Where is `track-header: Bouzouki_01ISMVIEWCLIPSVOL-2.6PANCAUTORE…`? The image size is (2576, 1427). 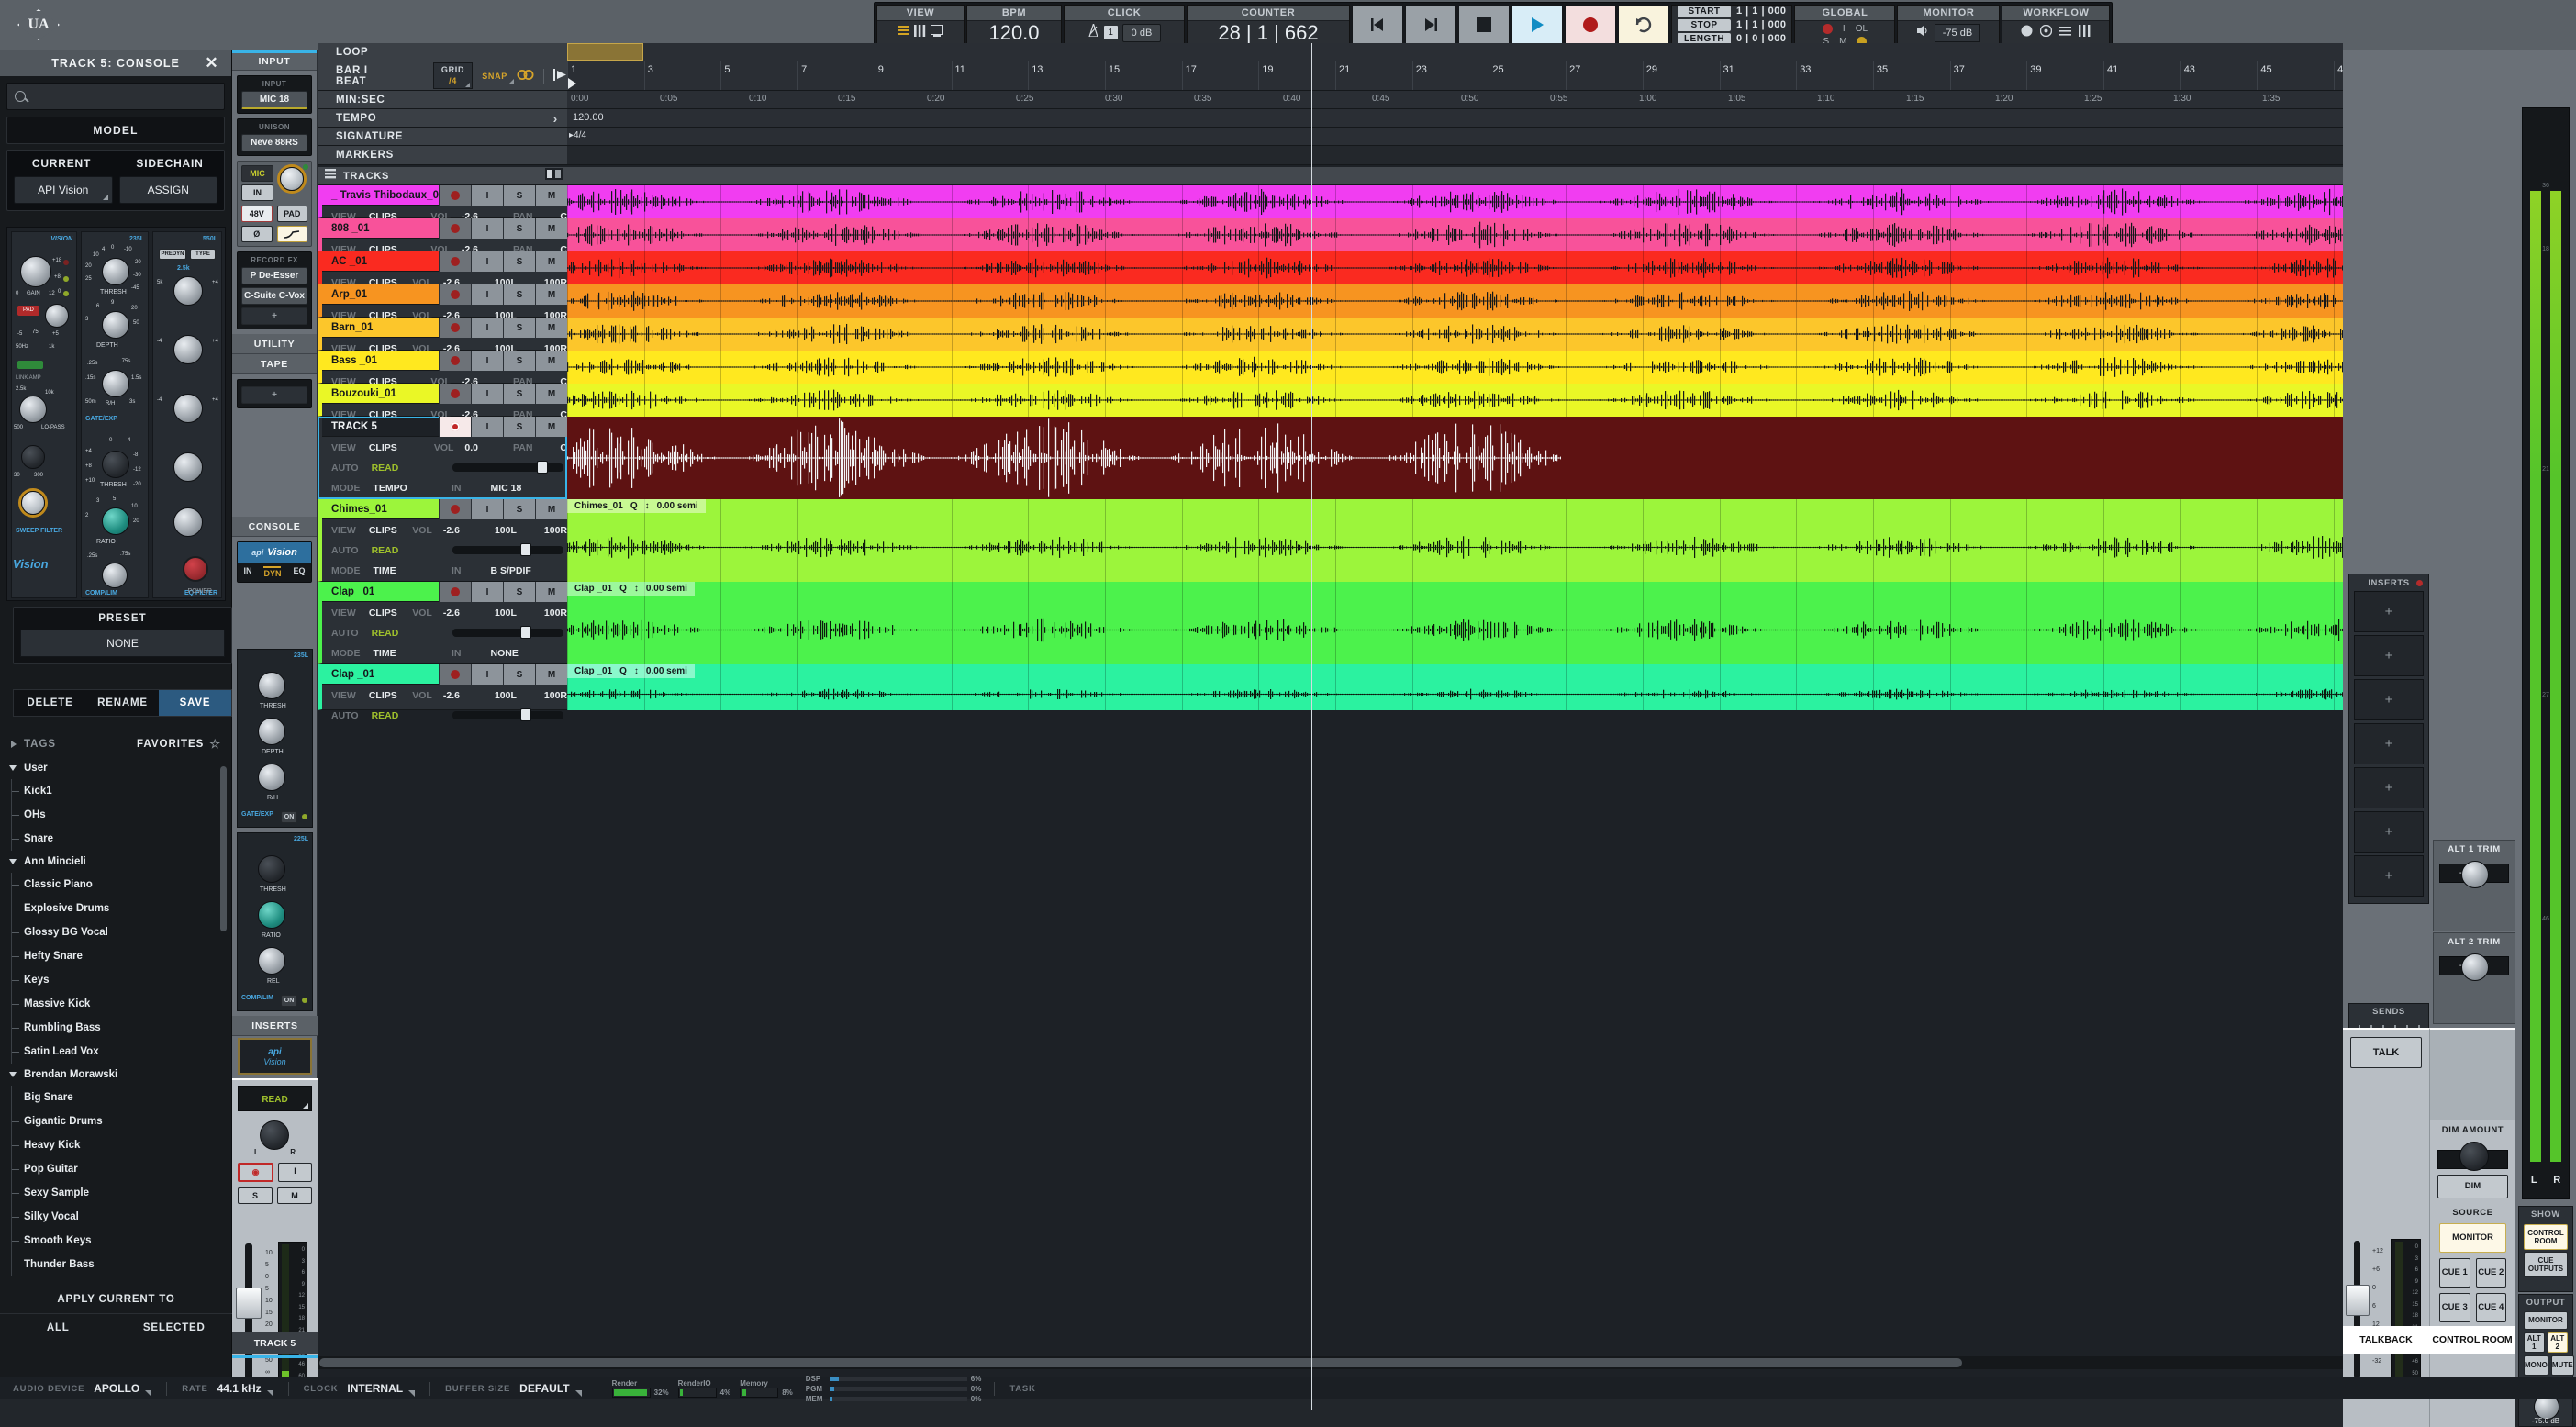
track-header: Bouzouki_01ISMVIEWCLIPSVOL-2.6PANCAUTORE… is located at coordinates (442, 400).